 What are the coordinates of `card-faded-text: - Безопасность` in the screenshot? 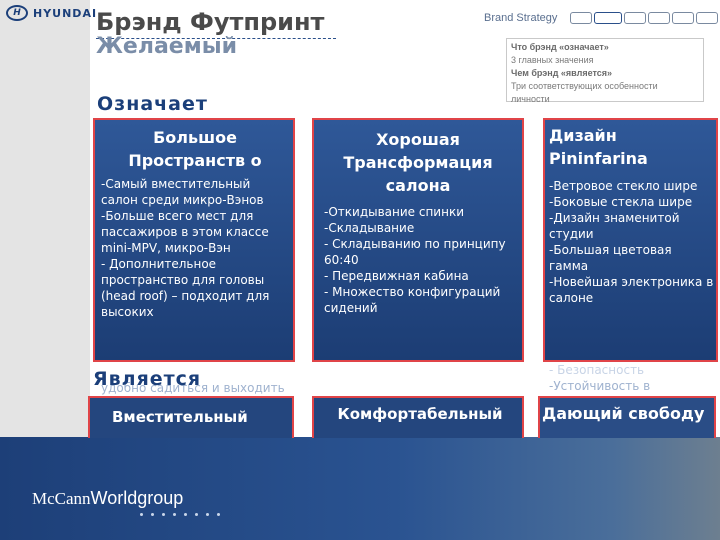 It's located at (597, 370).